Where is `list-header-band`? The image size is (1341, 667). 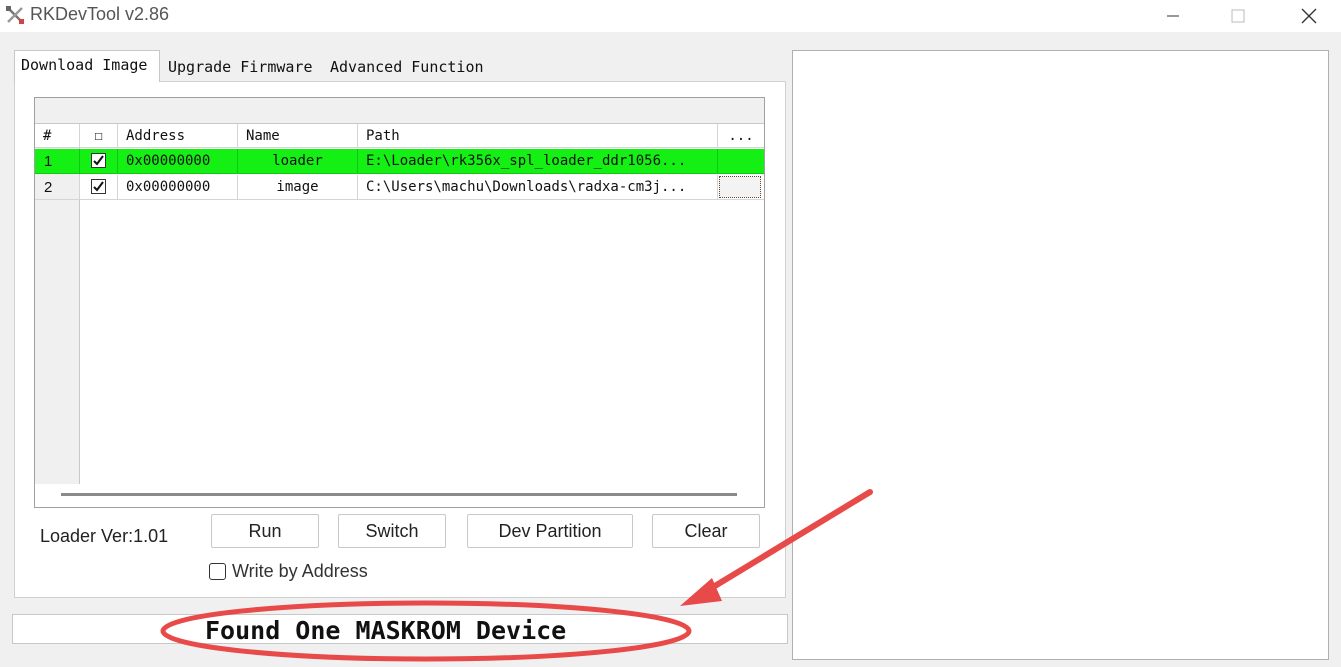
list-header-band is located at coordinates (399, 111).